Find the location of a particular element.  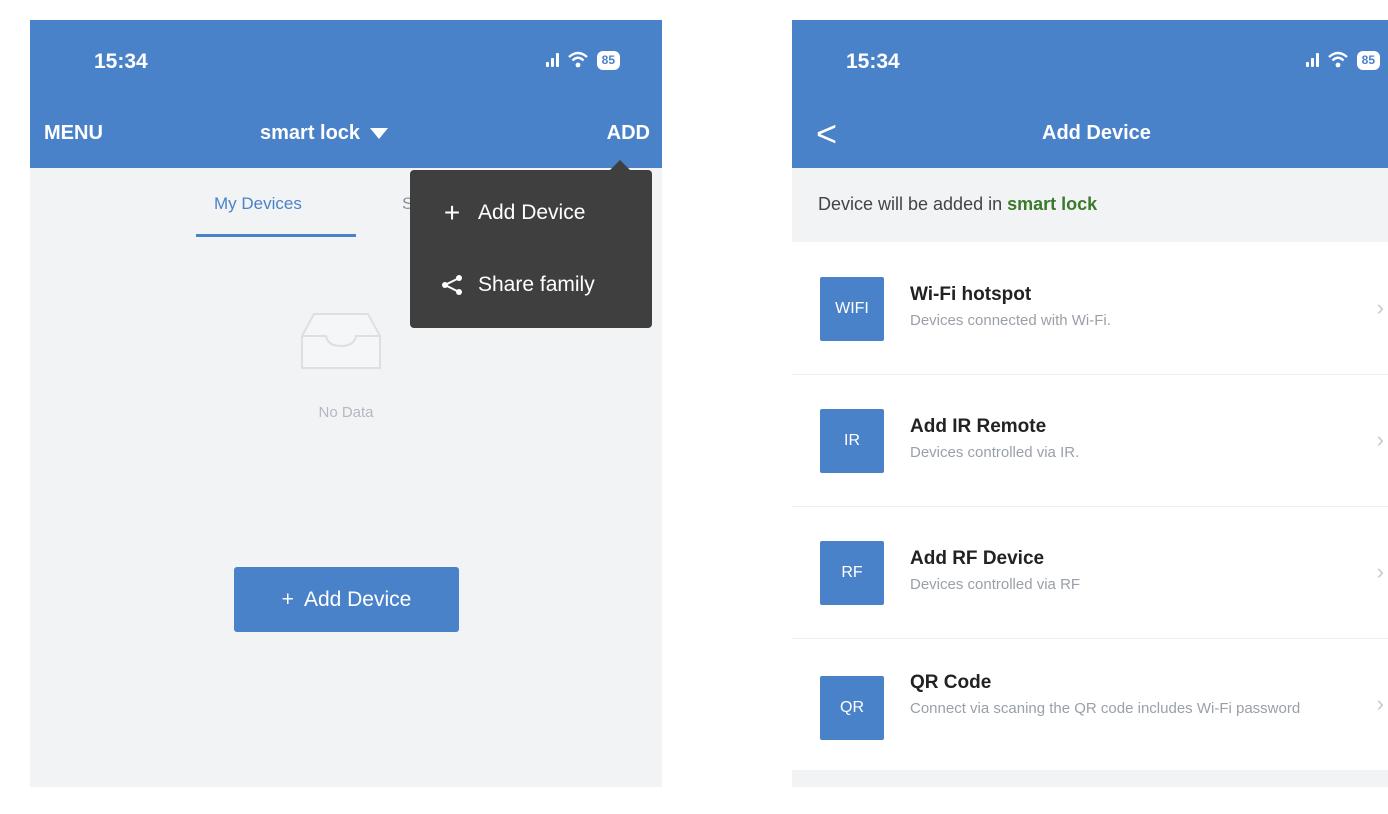

option-description: Devices controlled via IR. is located at coordinates (995, 452).